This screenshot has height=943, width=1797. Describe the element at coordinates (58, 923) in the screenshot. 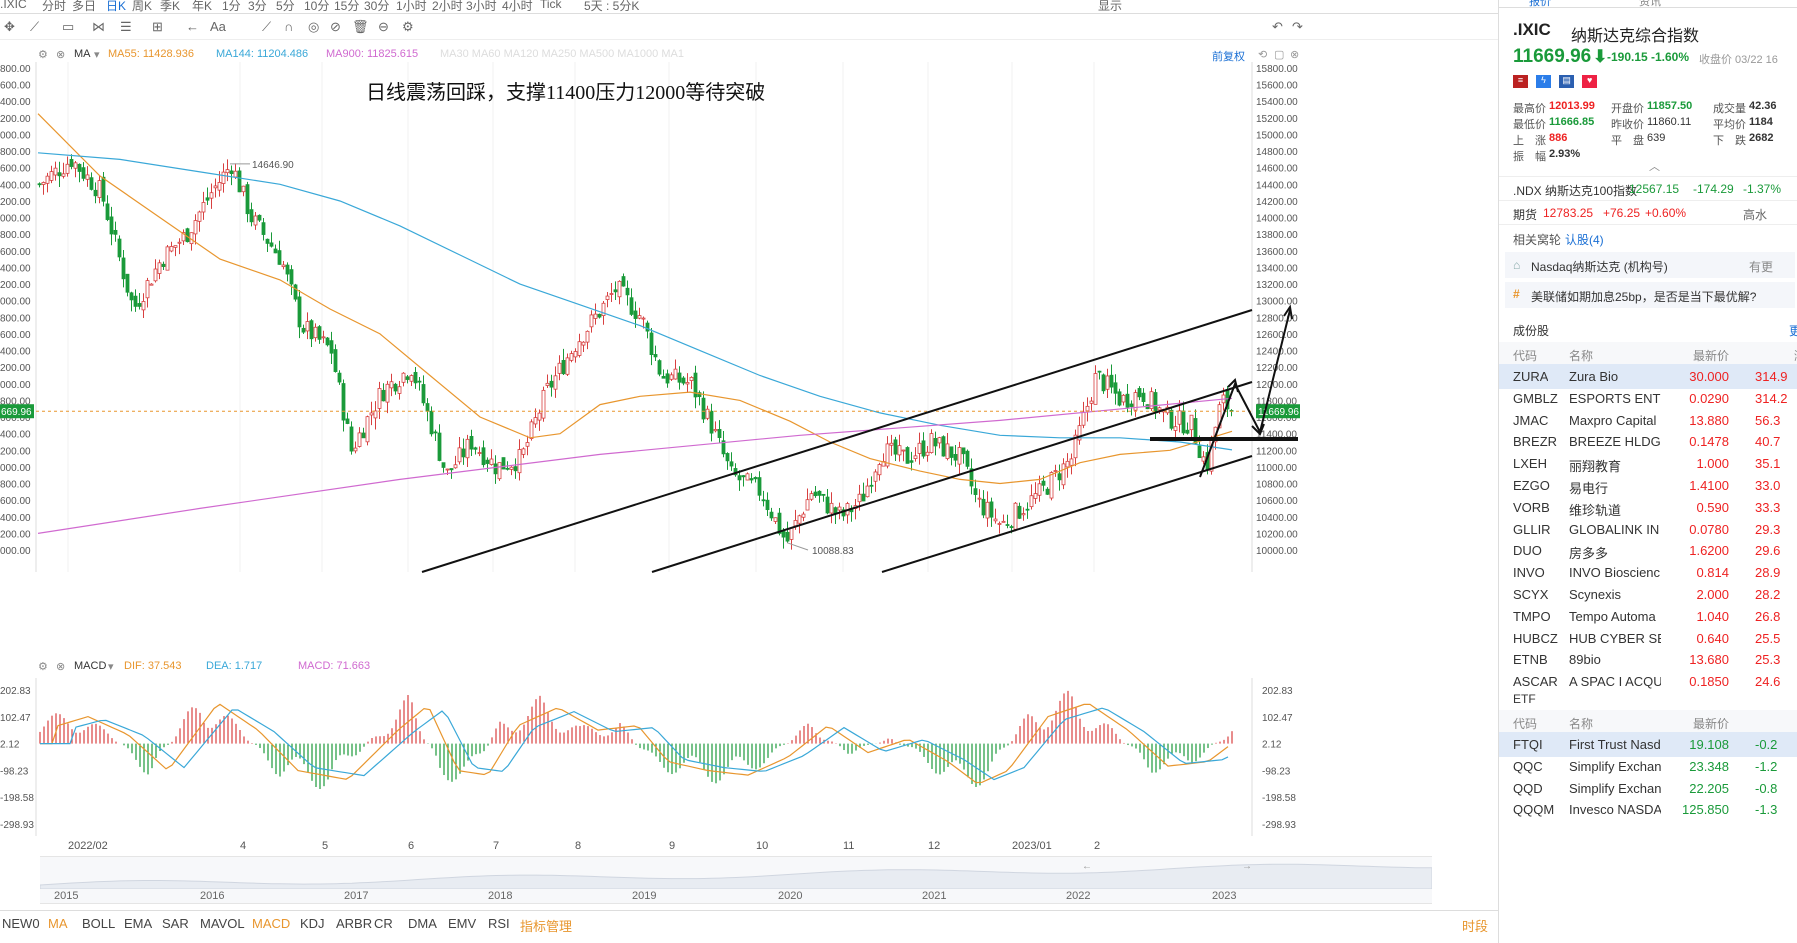

I see `indicator-ma: MA` at that location.